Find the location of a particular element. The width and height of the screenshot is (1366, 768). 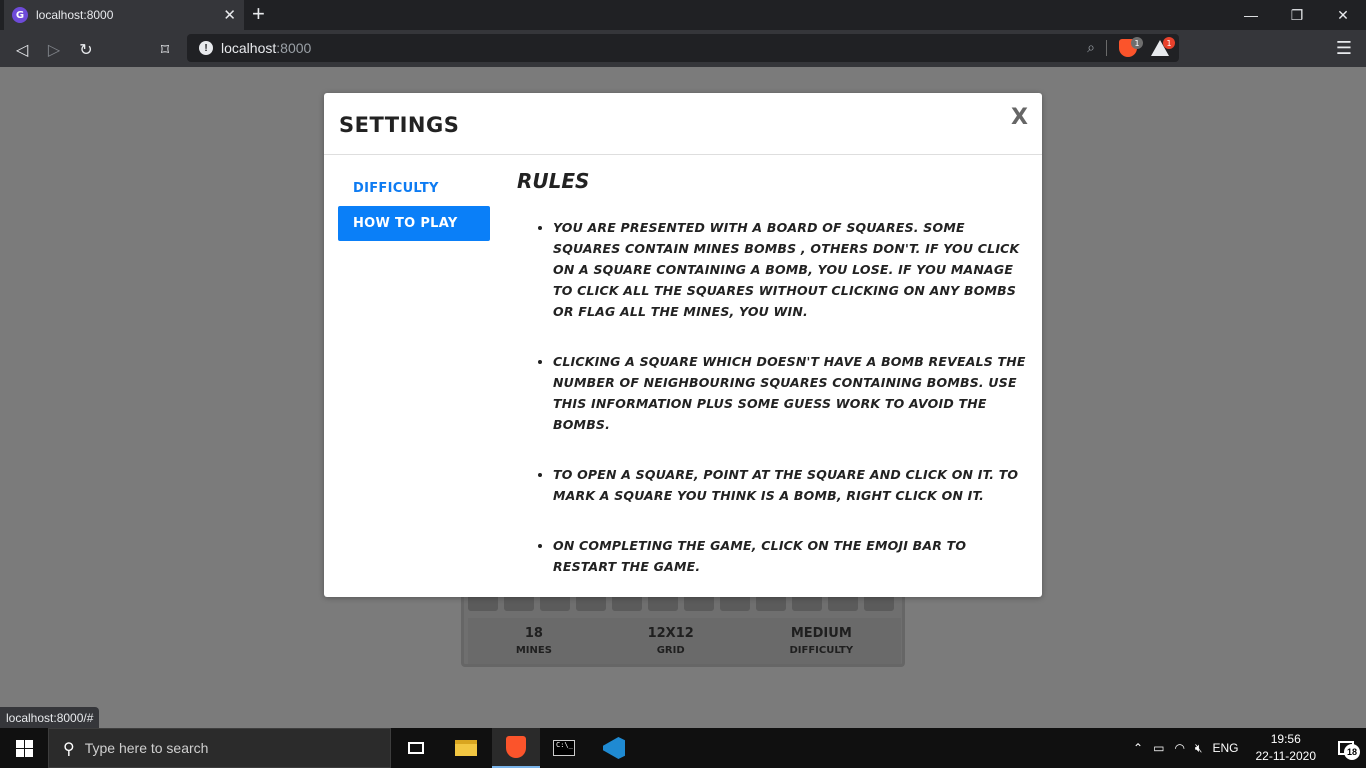

site-info-icon: ! is located at coordinates (206, 48).